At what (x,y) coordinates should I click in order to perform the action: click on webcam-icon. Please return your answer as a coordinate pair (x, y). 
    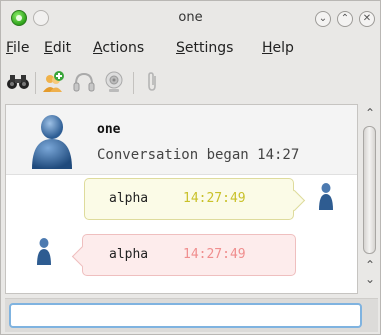
    Looking at the image, I should click on (114, 82).